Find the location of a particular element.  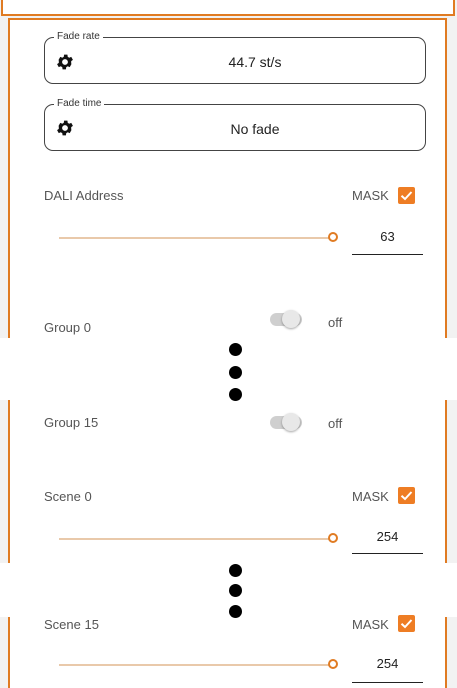

scene-last-mask-checkbox is located at coordinates (406, 623).